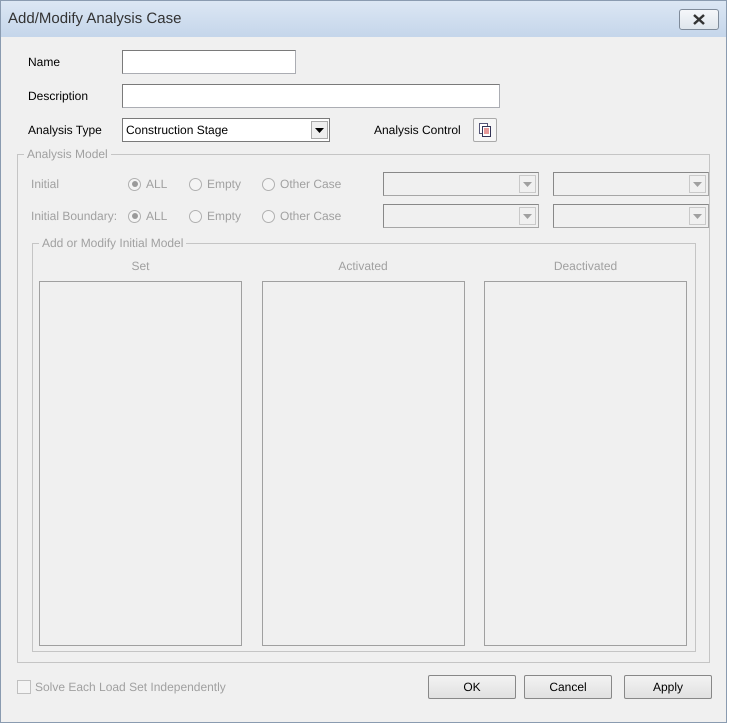  I want to click on column-heading: Activated, so click(363, 266).